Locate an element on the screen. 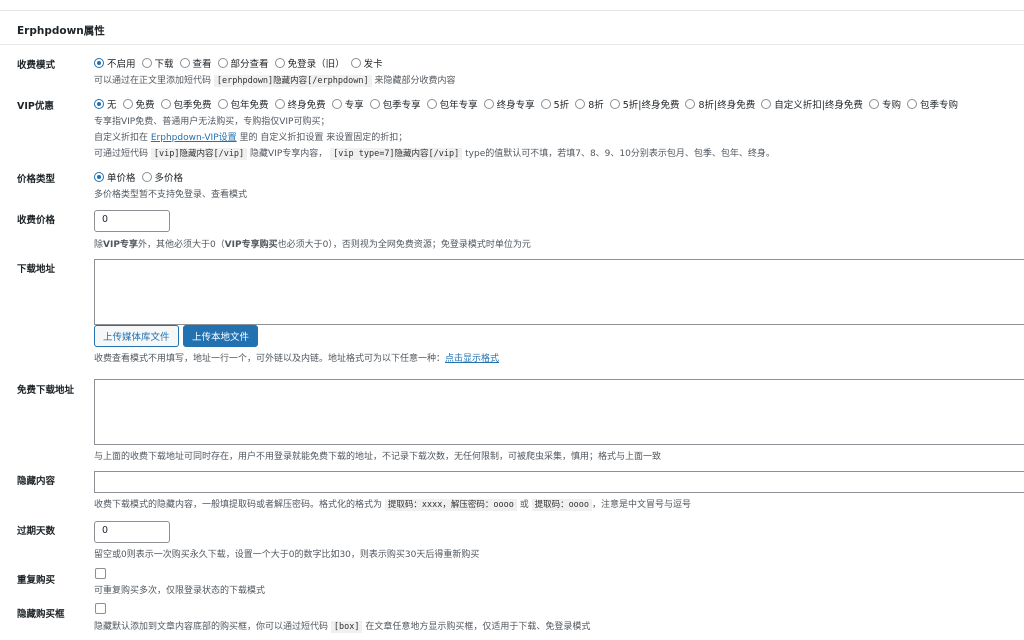 The height and width of the screenshot is (640, 1024). radio-label: 专享 is located at coordinates (354, 105).